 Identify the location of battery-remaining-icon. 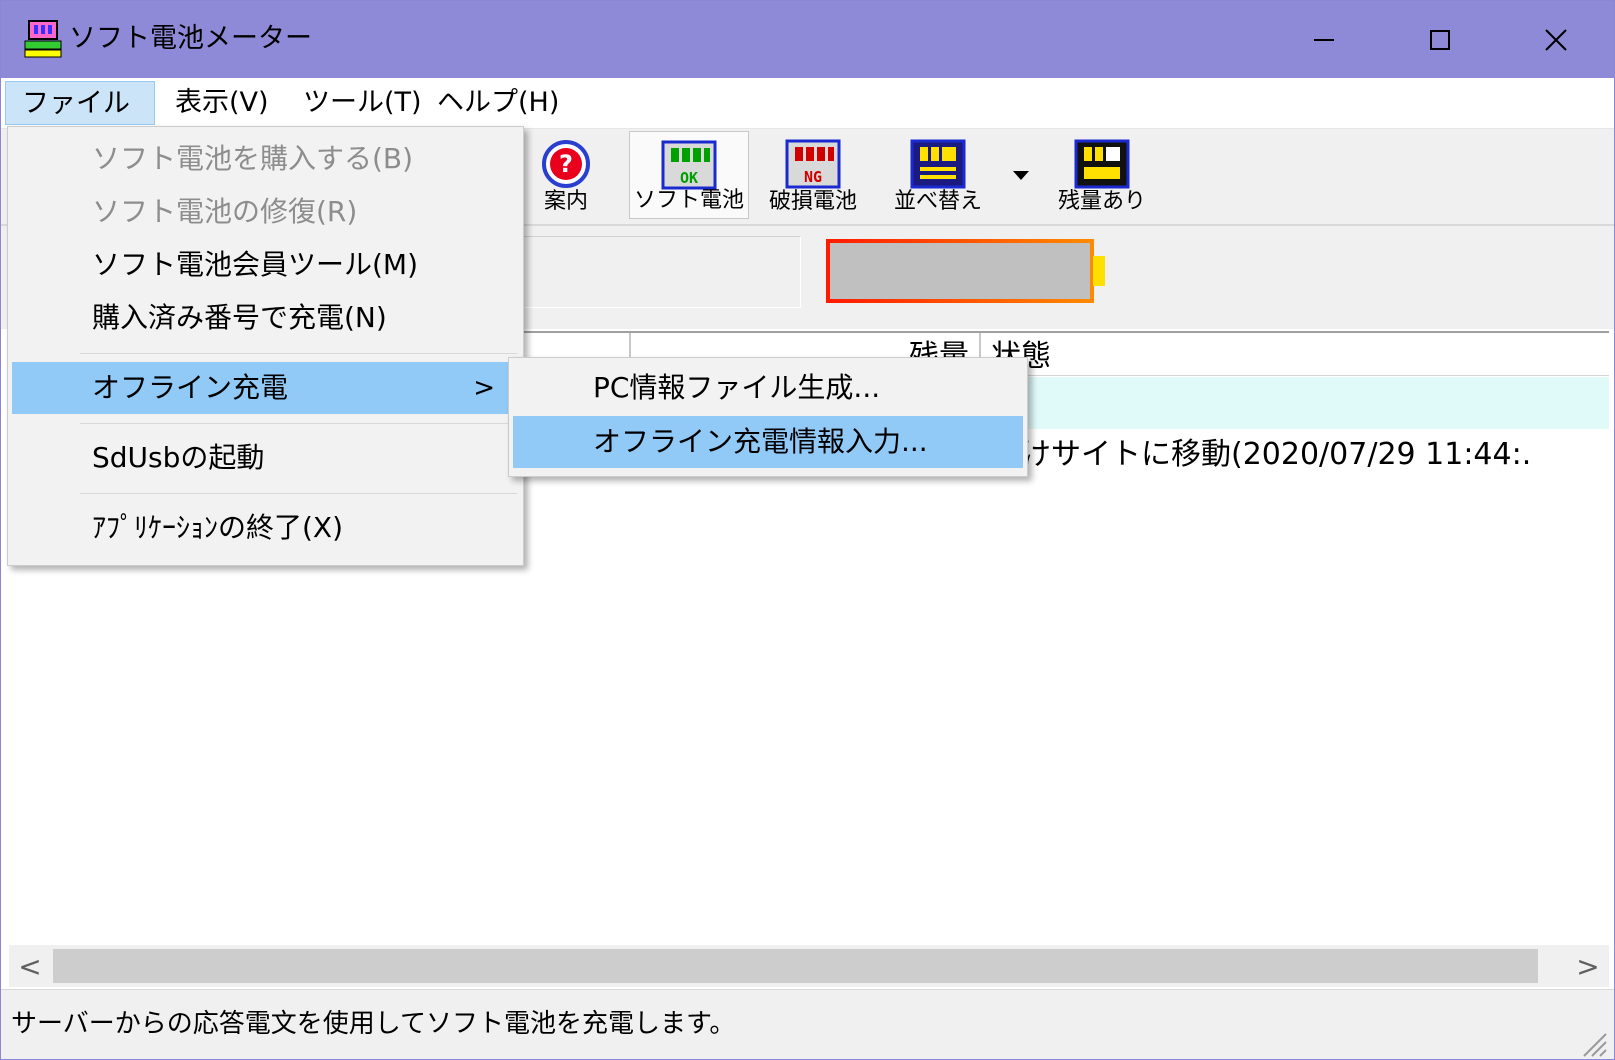
(1102, 164).